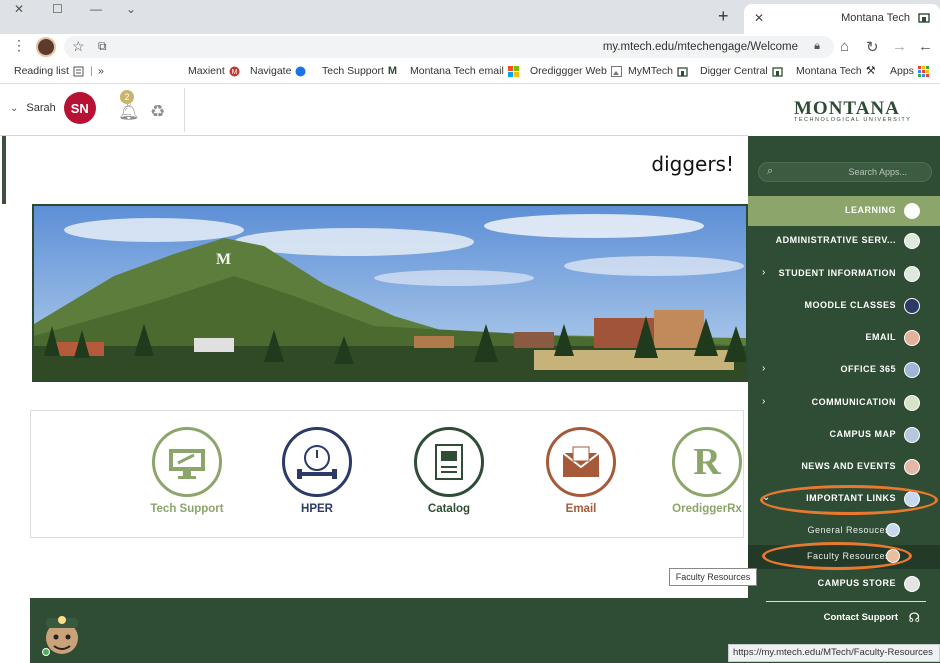  What do you see at coordinates (844, 370) in the screenshot?
I see `sidebar-item-office-365: › OFFICE 365` at bounding box center [844, 370].